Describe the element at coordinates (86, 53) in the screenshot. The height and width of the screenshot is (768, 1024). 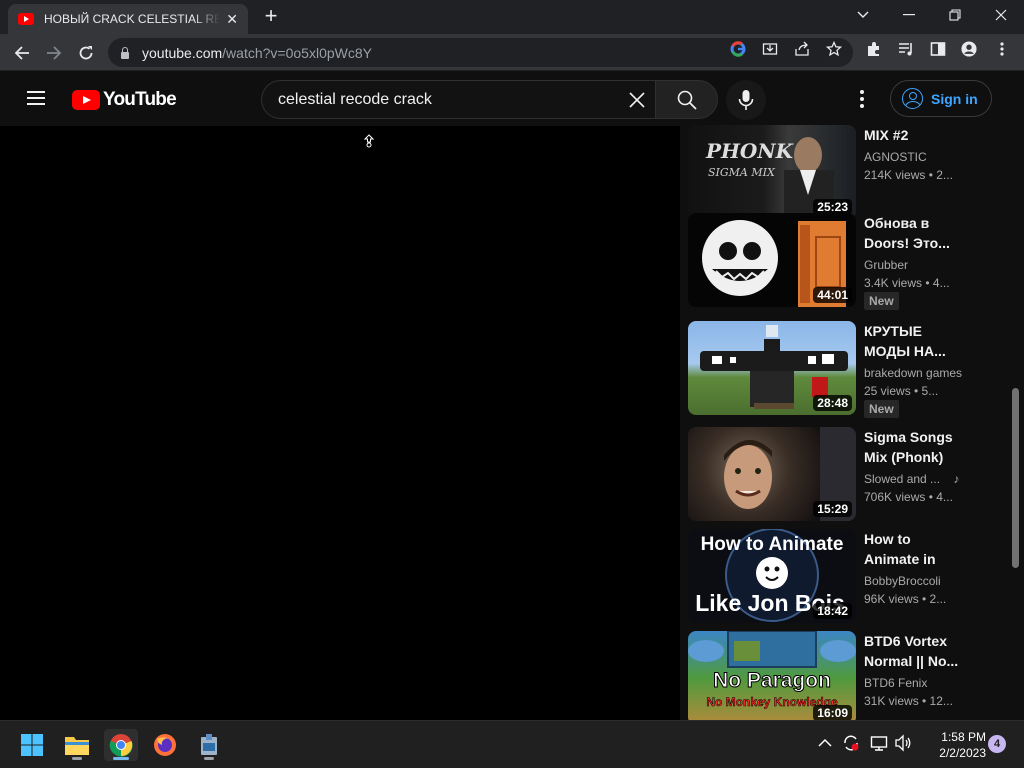
I see `reload-icon` at that location.